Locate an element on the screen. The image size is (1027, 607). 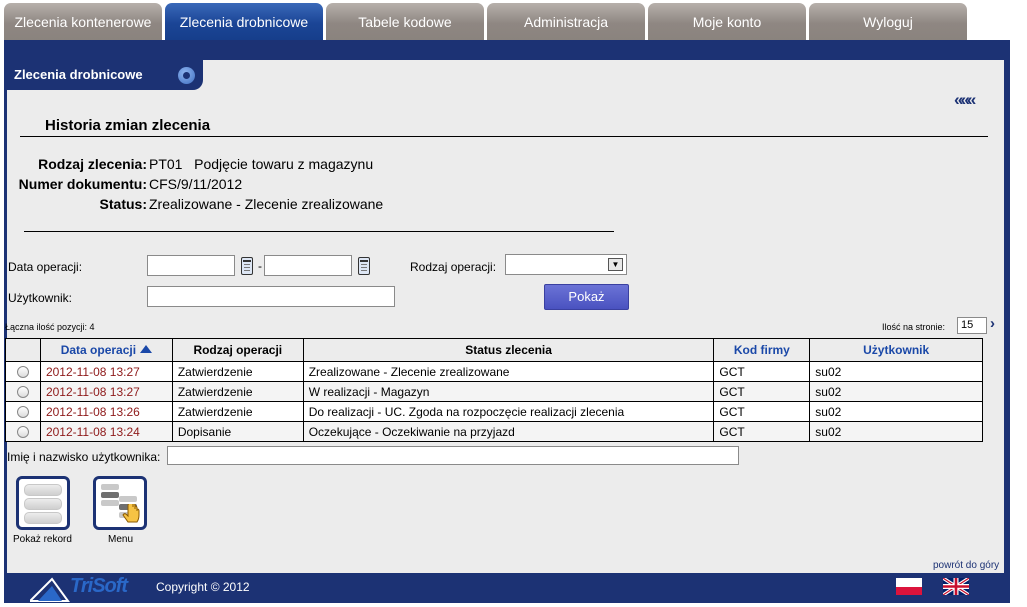
row-status: Zrealizowane - Zlecenie zrealizowane is located at coordinates (508, 371).